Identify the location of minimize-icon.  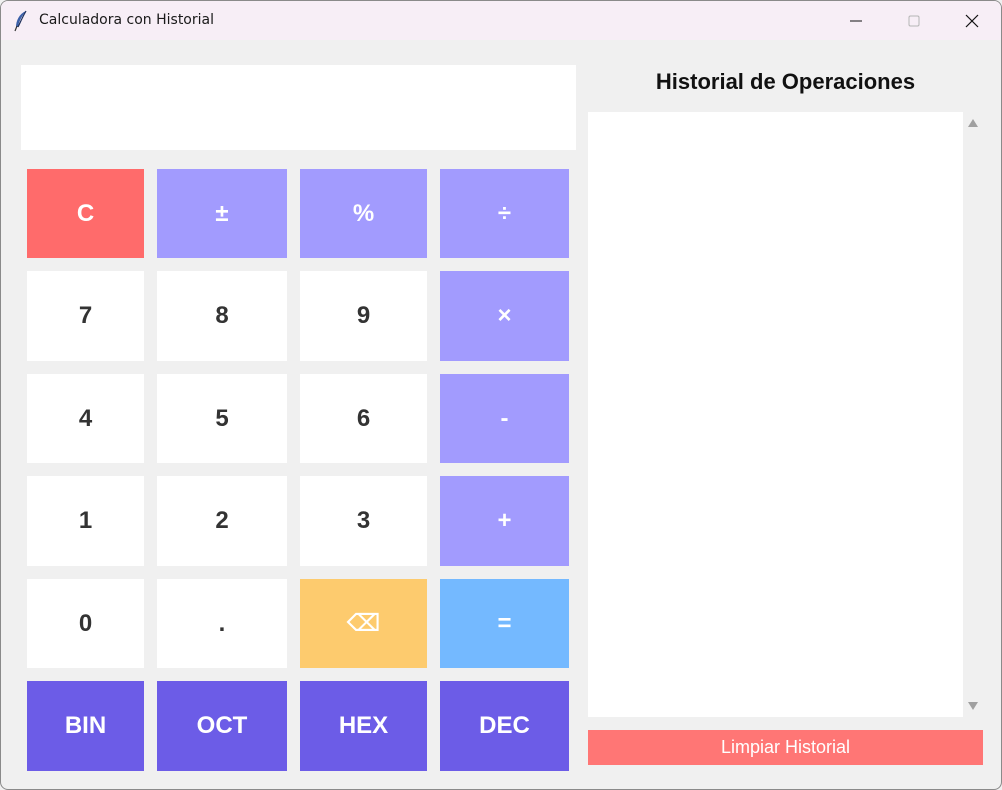
(856, 20).